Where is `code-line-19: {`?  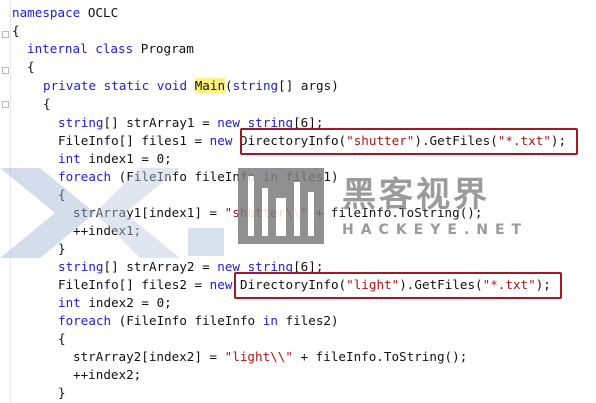 code-line-19: { is located at coordinates (62, 339).